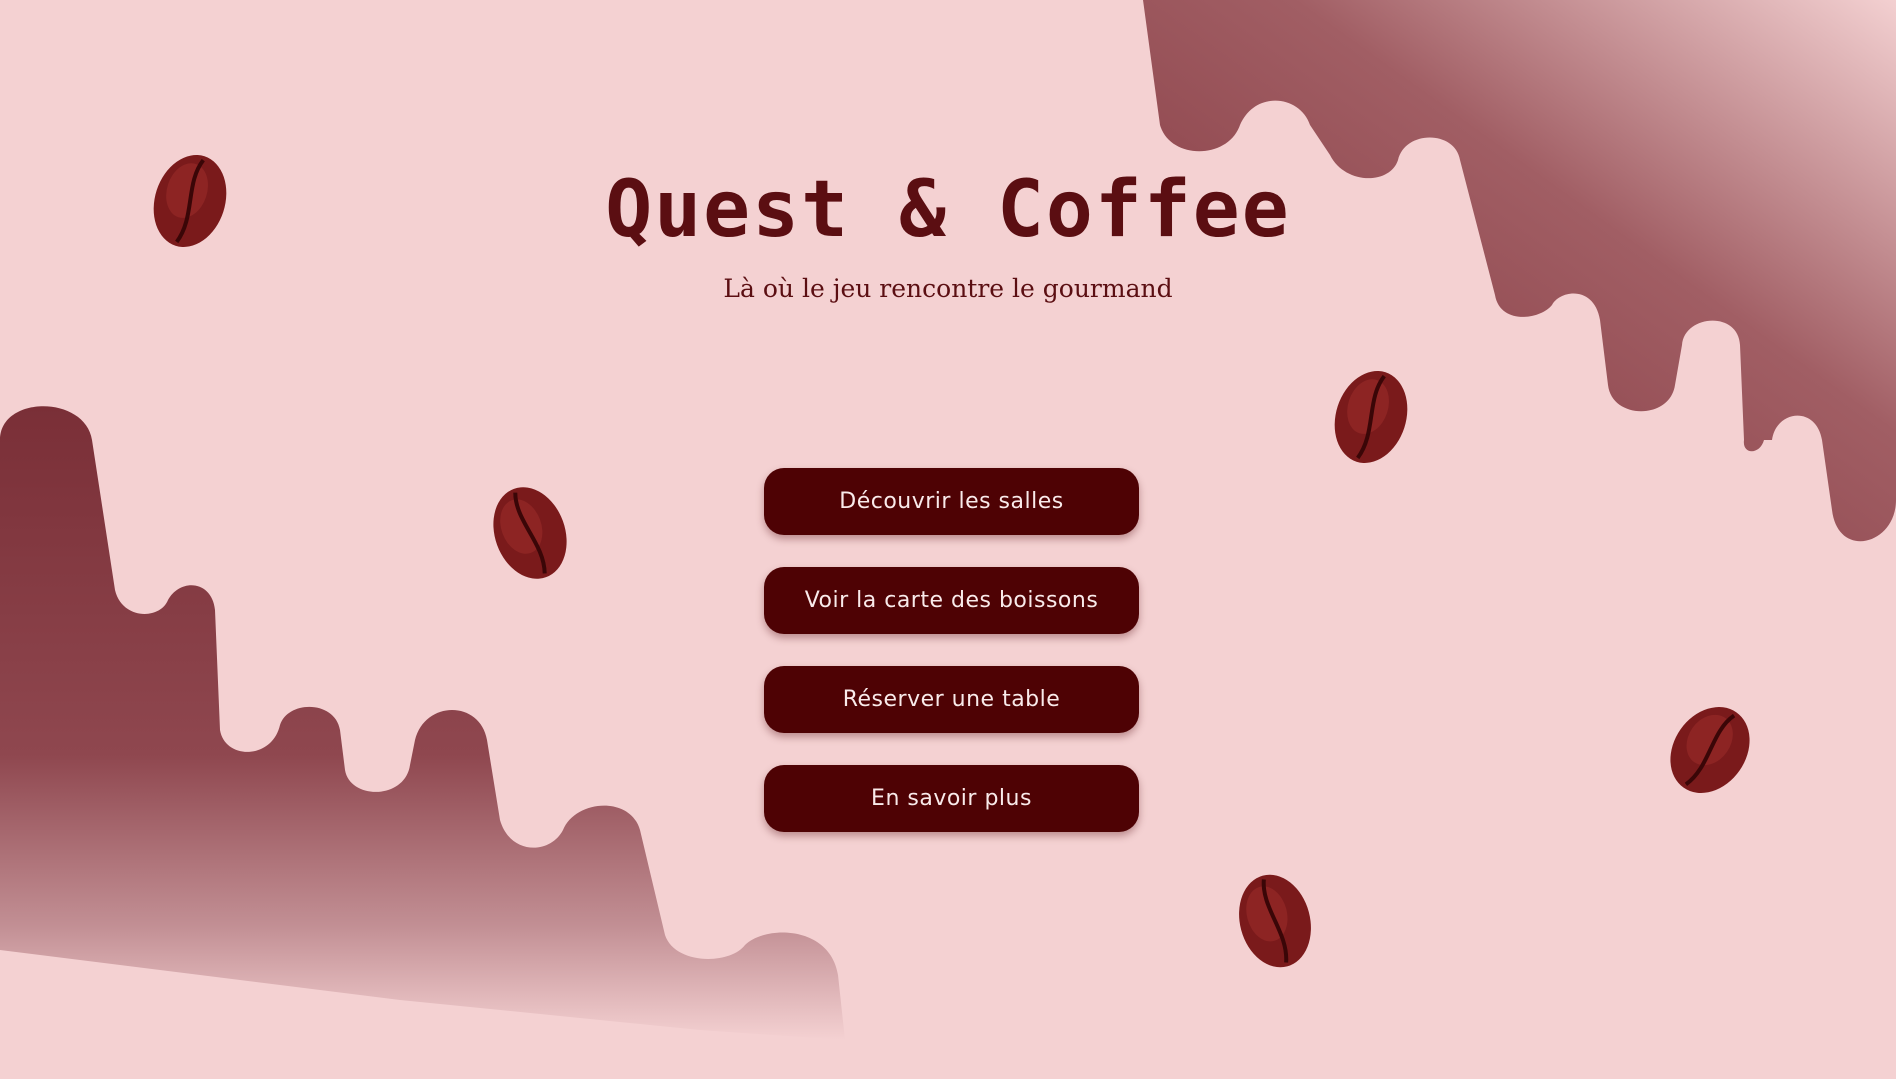 The width and height of the screenshot is (1896, 1079). Describe the element at coordinates (948, 210) in the screenshot. I see `page-title: Quest & Coffee` at that location.